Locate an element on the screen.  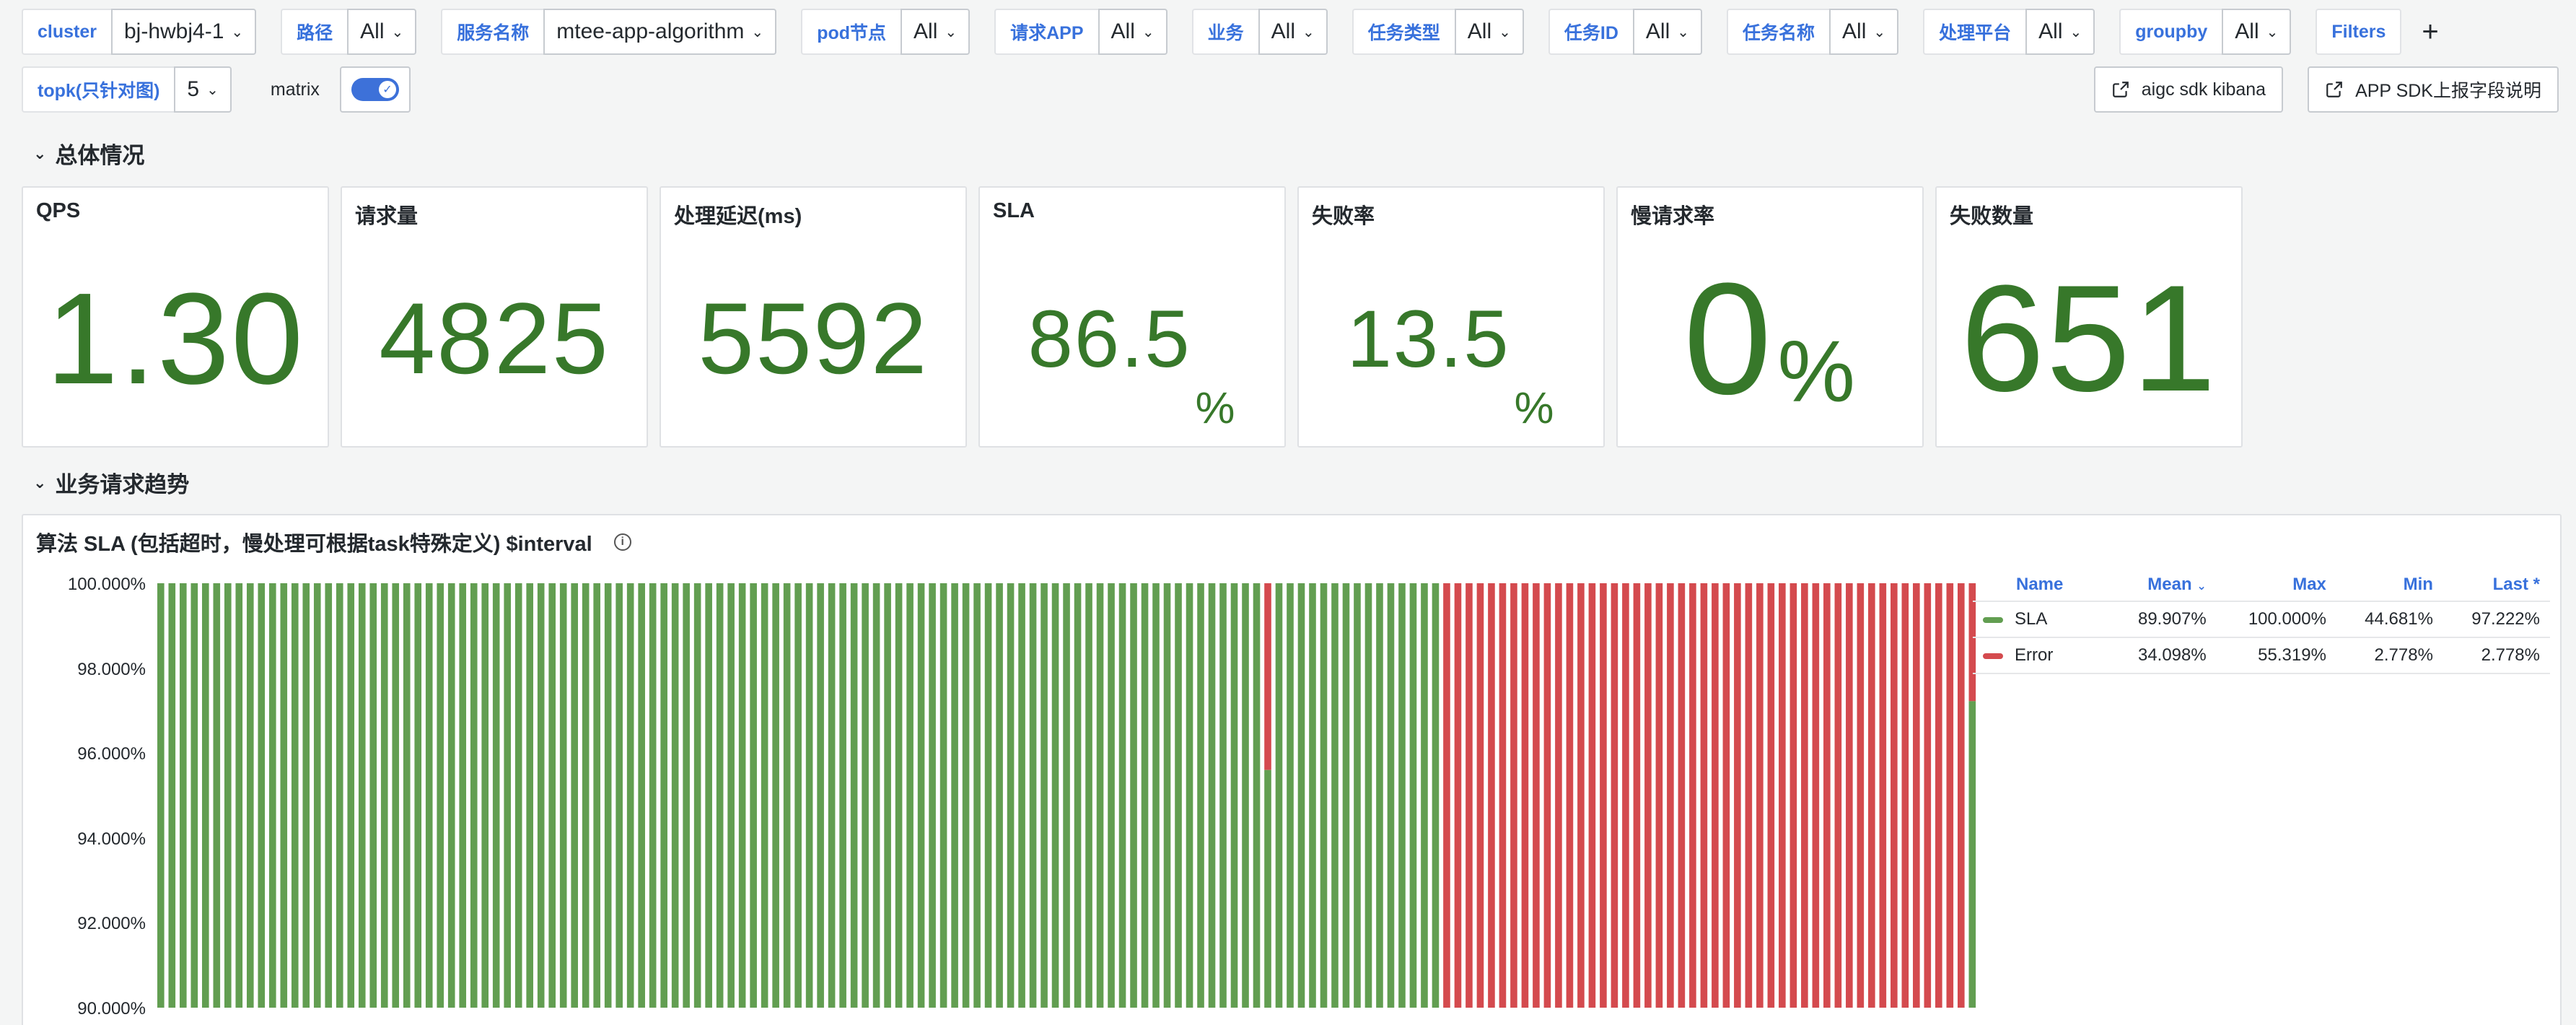
kibana-link: aigc sdk kibana is located at coordinates (2188, 89).